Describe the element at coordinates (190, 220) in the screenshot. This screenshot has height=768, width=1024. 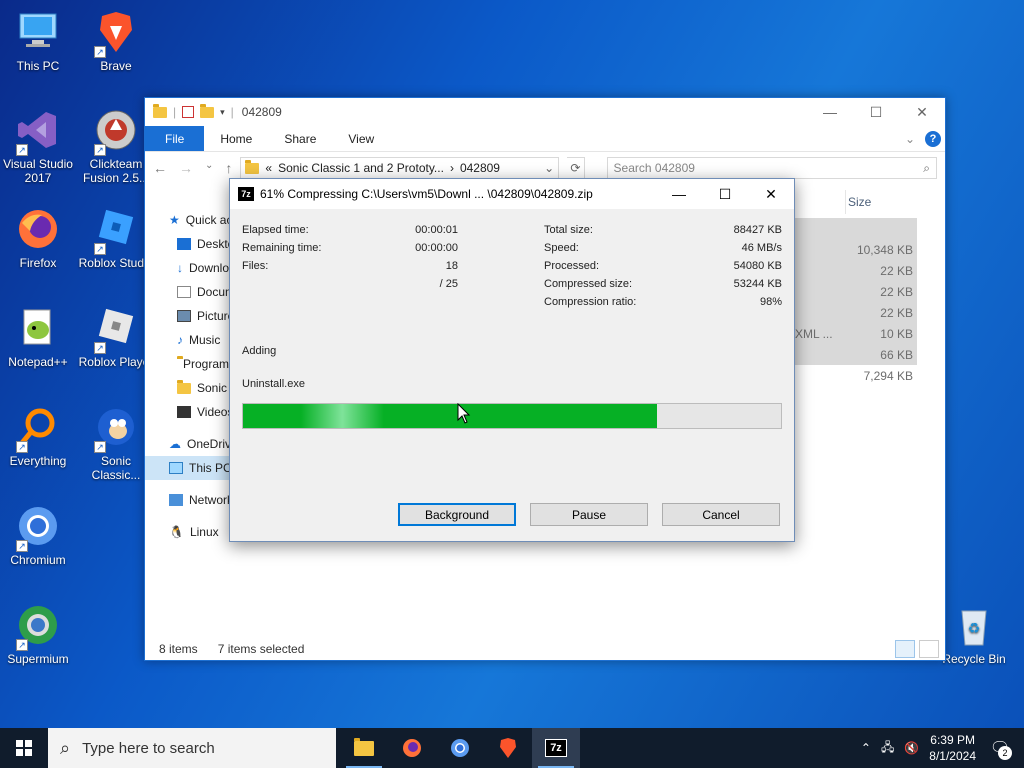
I see `nav-item-quick-access: ★Quick access` at that location.